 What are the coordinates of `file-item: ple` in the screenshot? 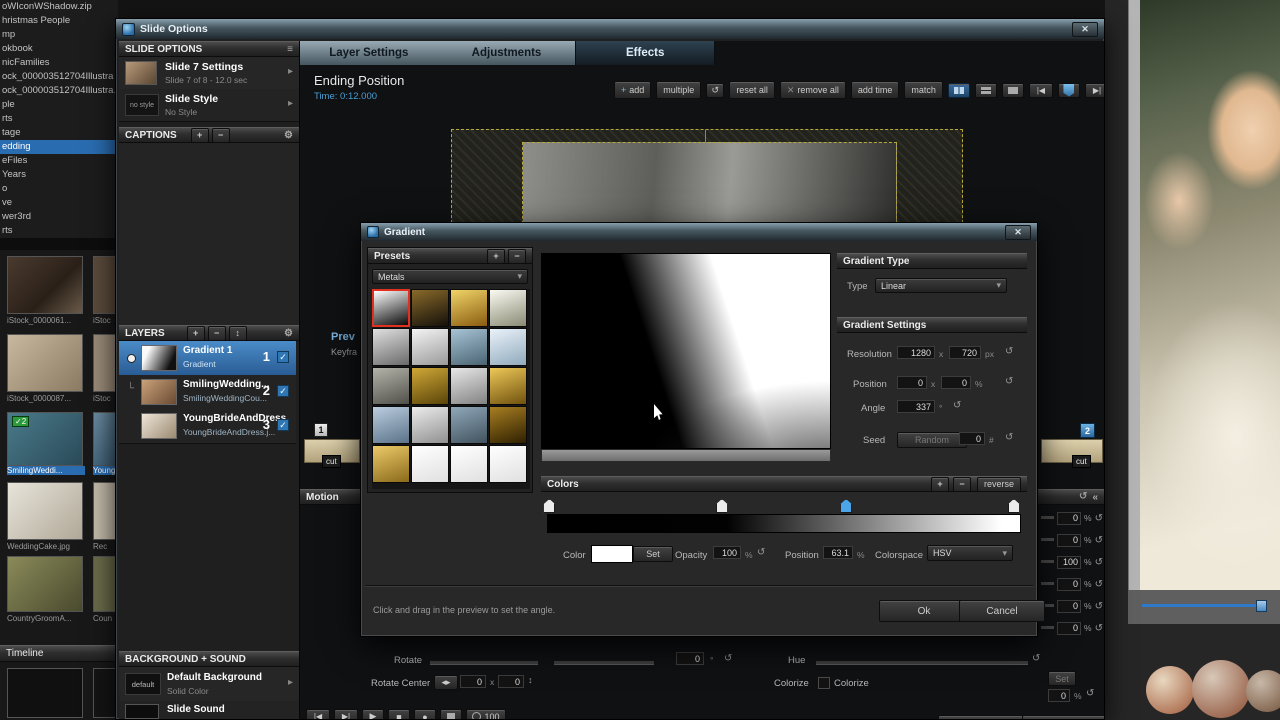 It's located at (59, 105).